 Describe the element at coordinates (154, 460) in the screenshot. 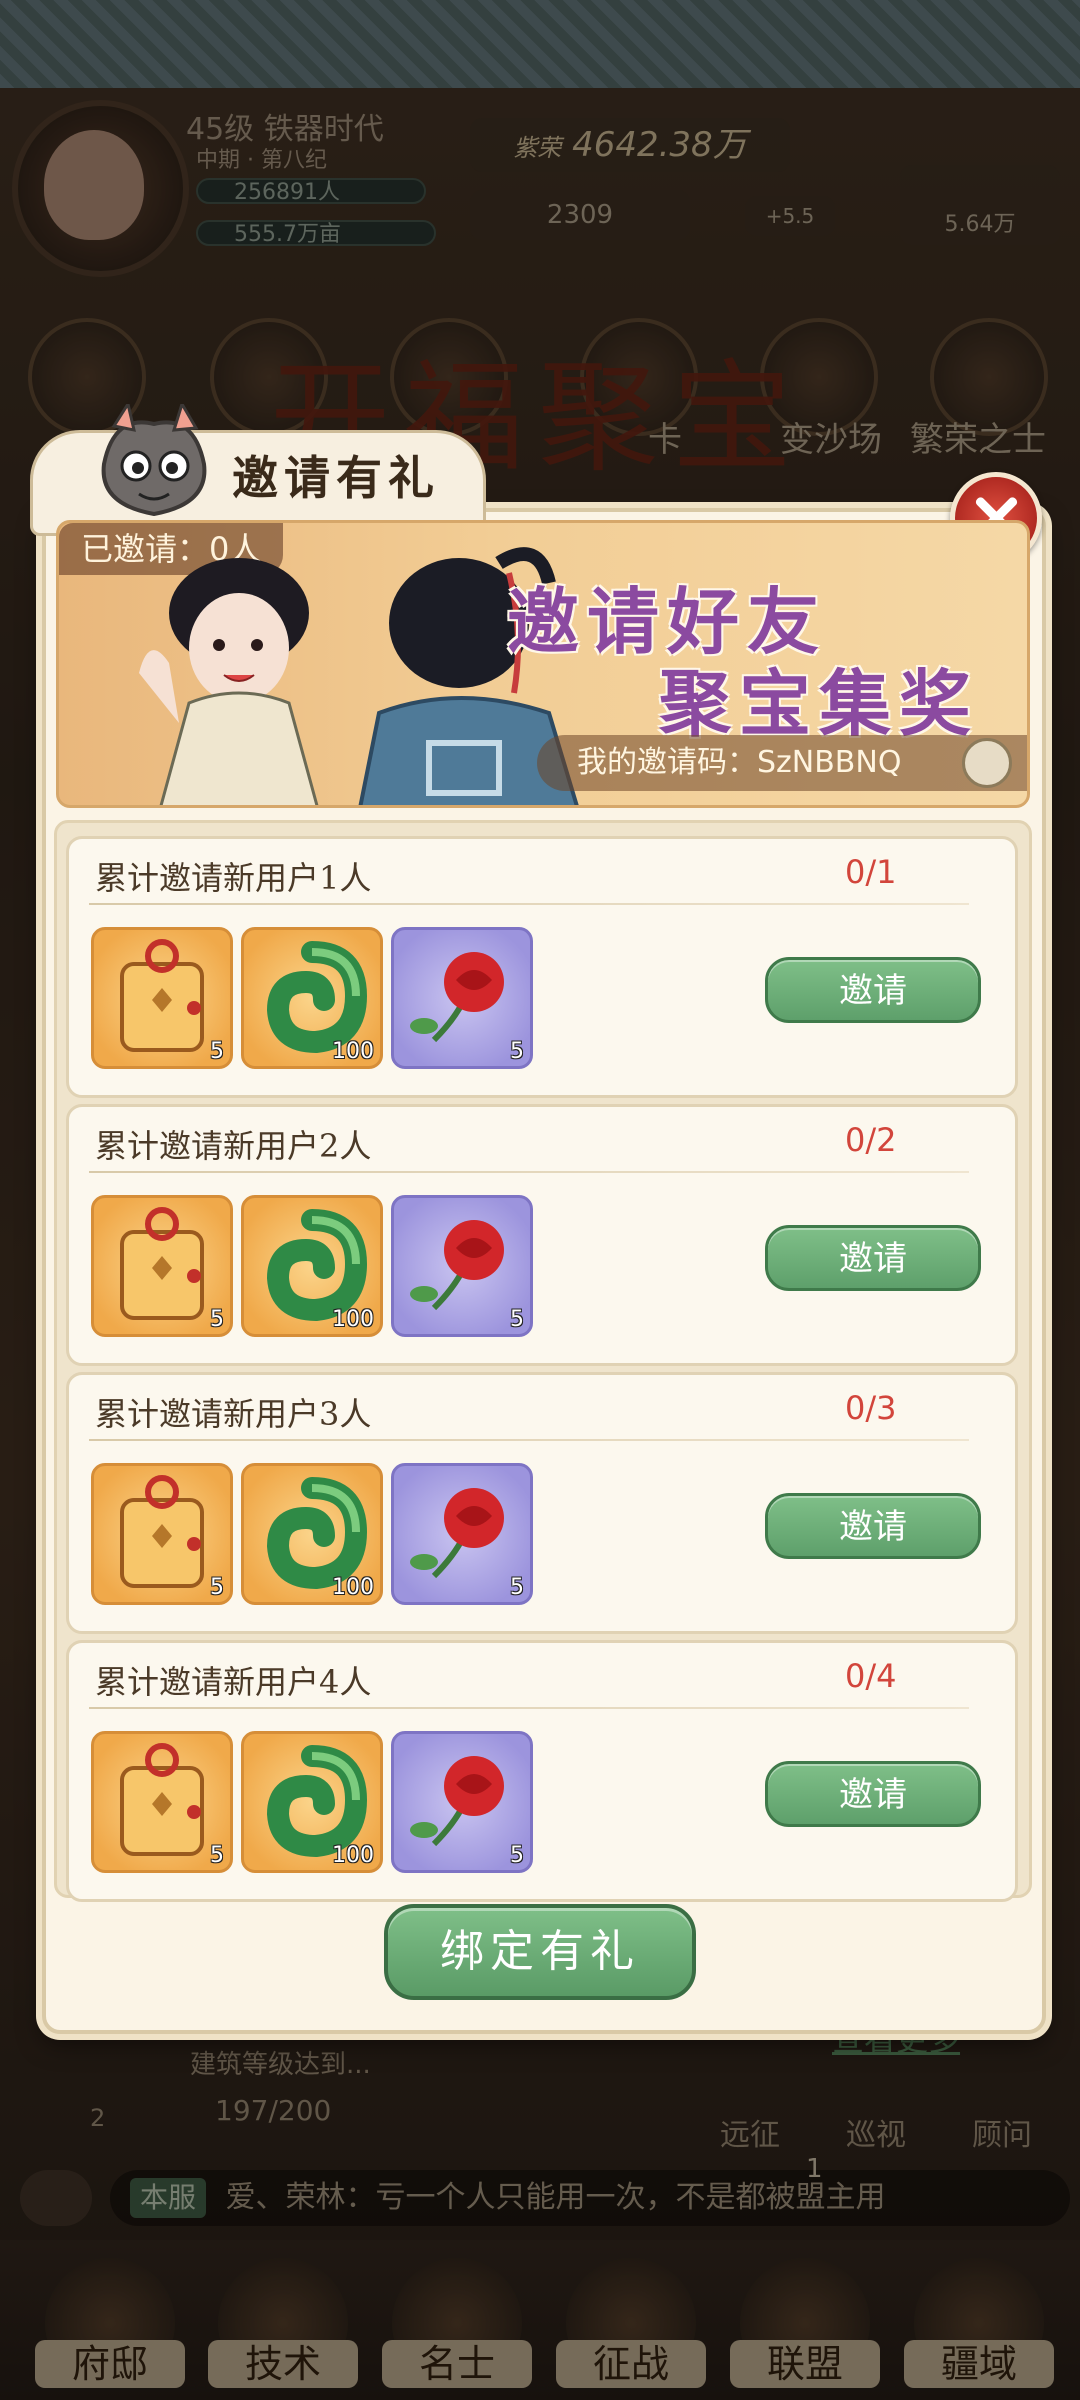

I see `dragon-mascot-icon` at that location.